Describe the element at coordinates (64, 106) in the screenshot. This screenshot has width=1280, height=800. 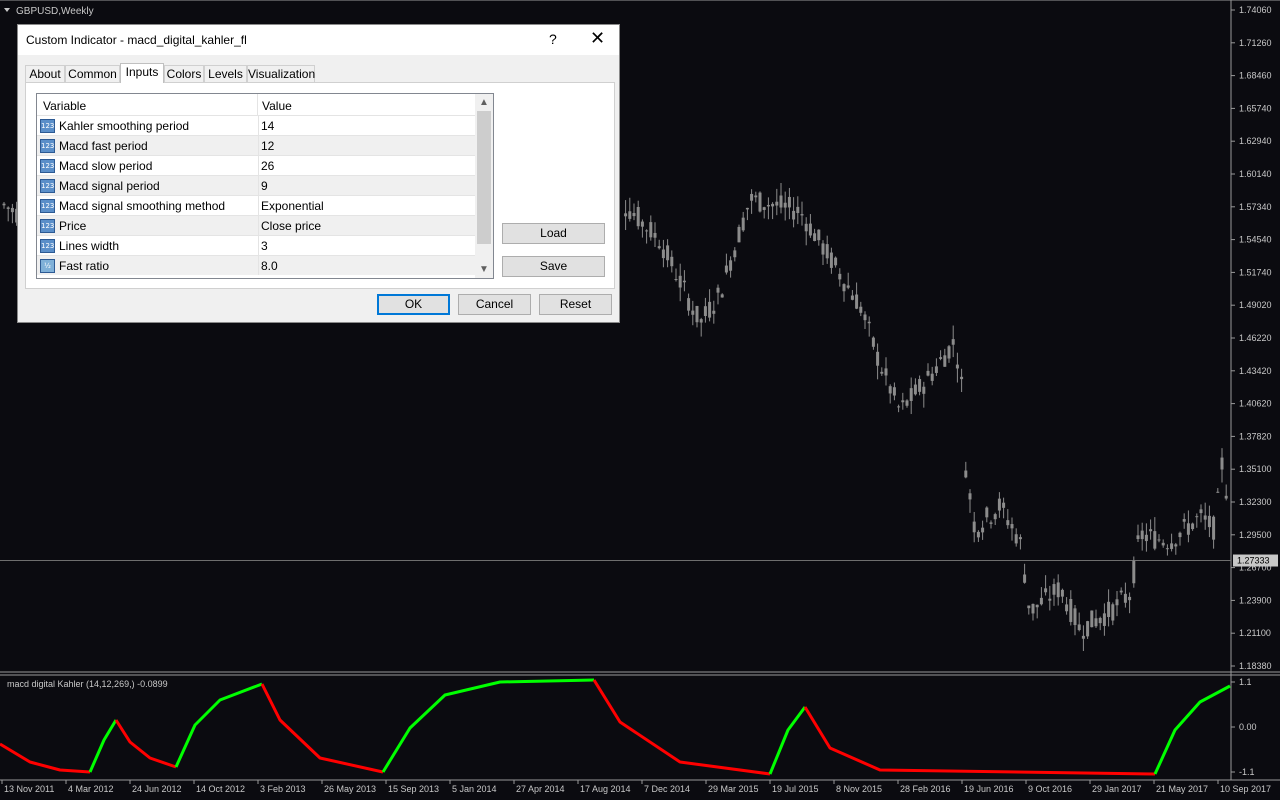
I see `variable-column-header: Variable` at that location.